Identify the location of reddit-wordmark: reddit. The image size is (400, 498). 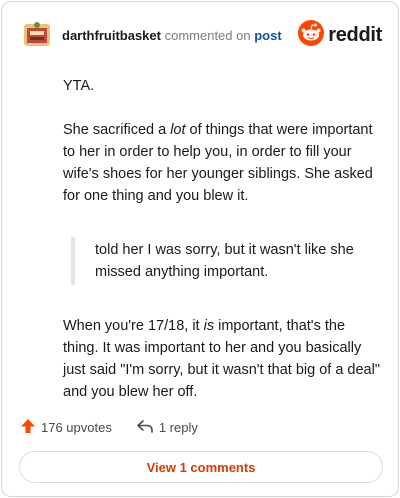
(355, 34).